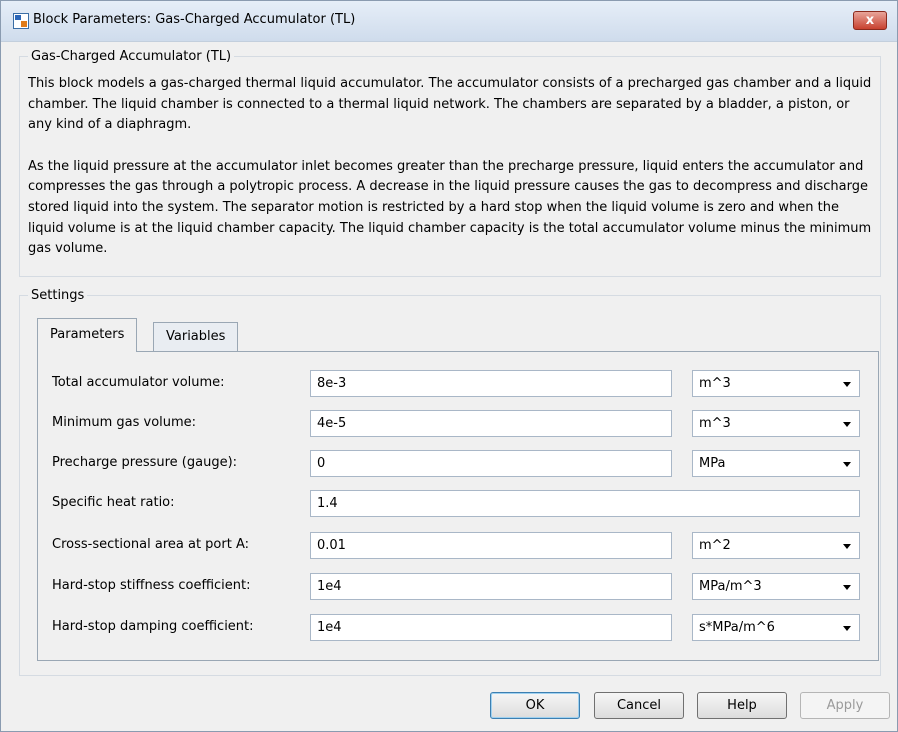 This screenshot has height=732, width=898. Describe the element at coordinates (491, 586) in the screenshot. I see `hard-stop-stiffness-input: 1e4` at that location.